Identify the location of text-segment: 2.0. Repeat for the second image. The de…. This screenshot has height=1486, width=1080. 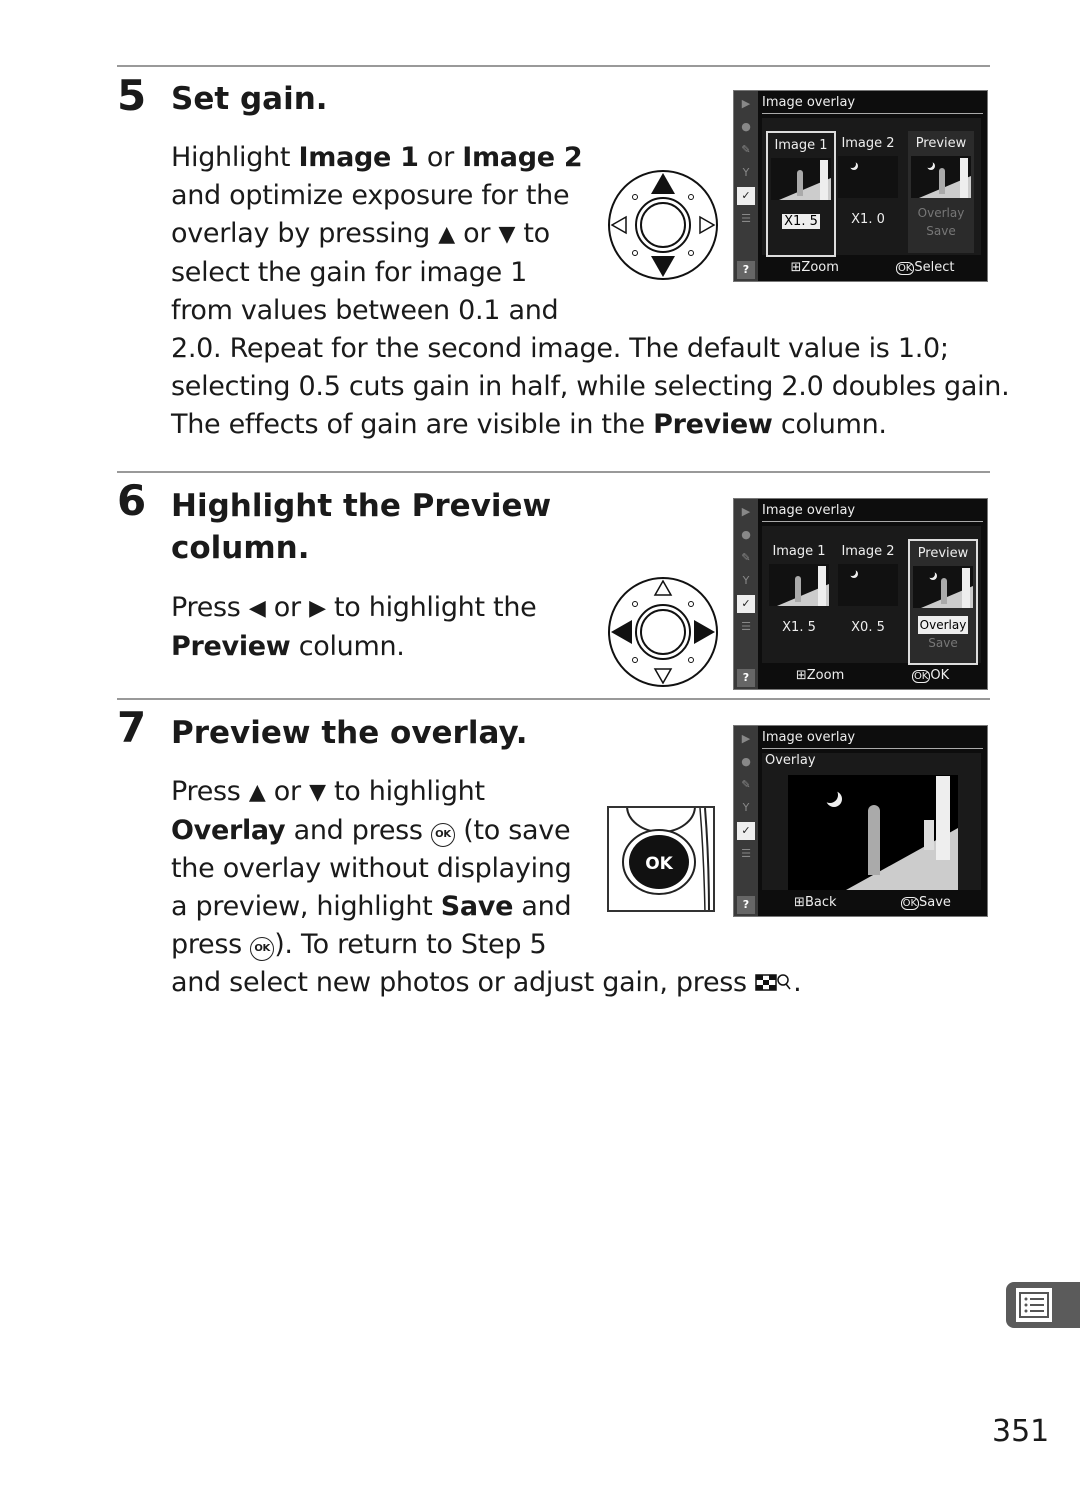
(560, 348).